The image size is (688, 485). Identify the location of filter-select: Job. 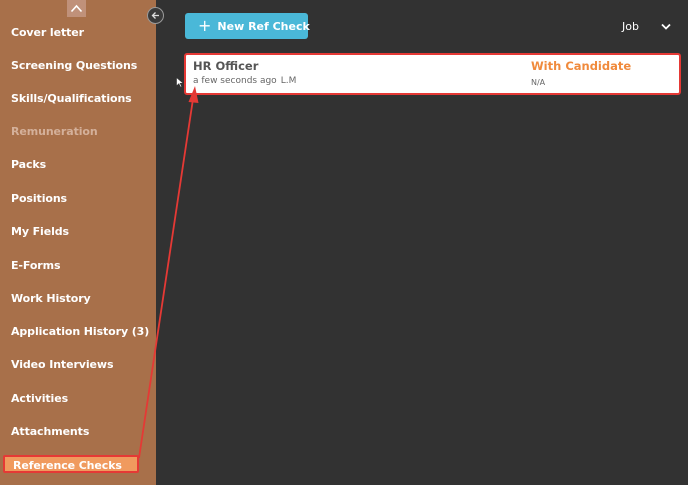
(654, 26).